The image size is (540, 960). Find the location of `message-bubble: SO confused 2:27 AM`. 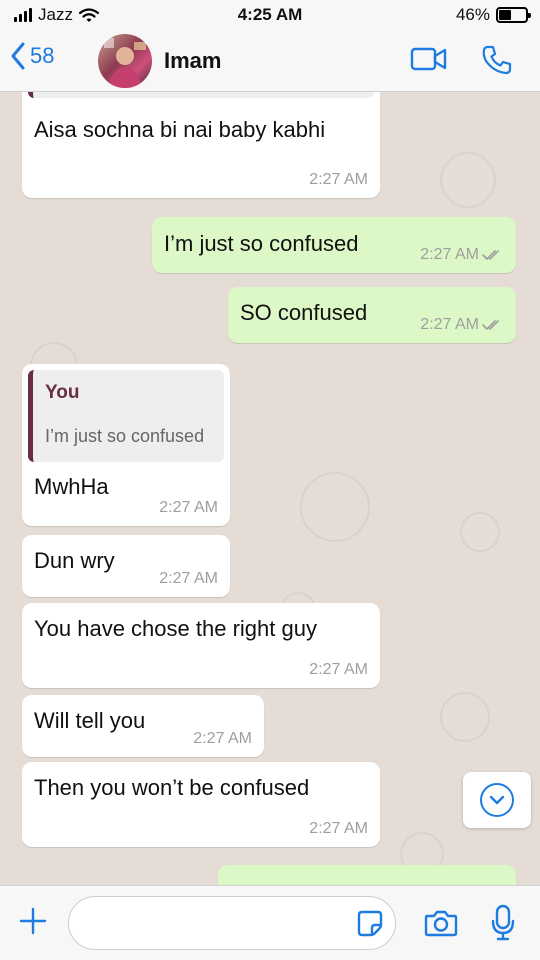

message-bubble: SO confused 2:27 AM is located at coordinates (372, 315).